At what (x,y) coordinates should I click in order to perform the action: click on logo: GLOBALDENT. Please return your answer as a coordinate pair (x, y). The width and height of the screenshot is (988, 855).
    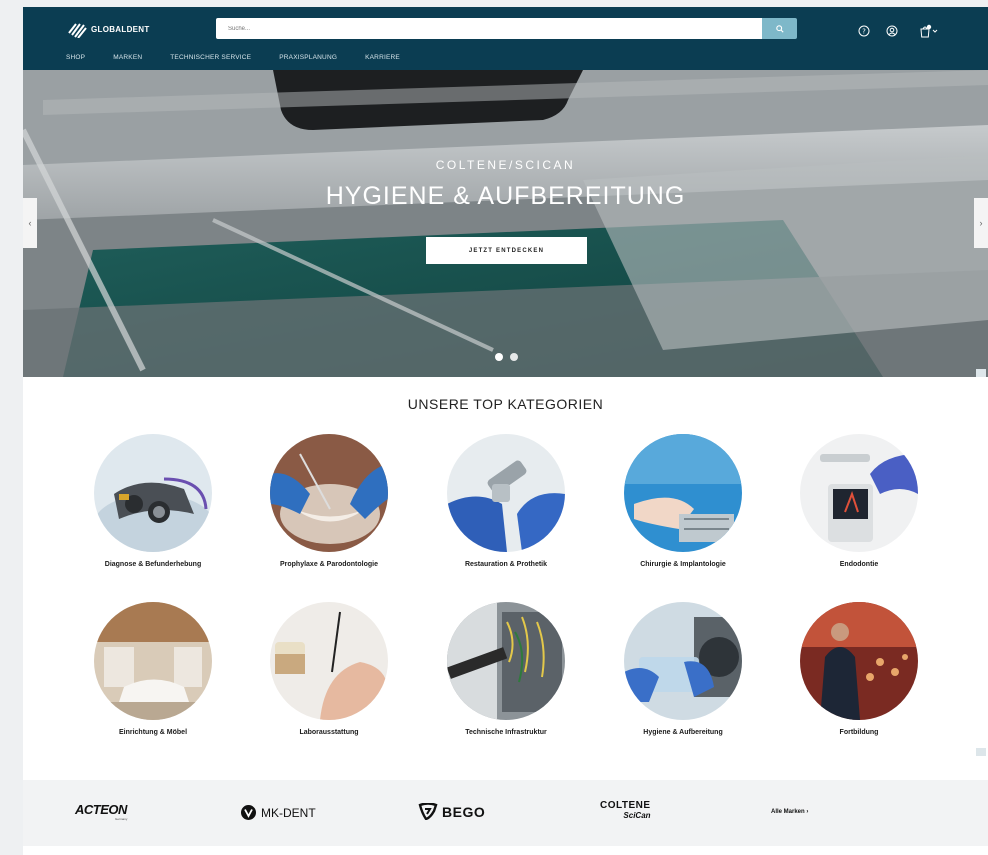
    Looking at the image, I should click on (108, 29).